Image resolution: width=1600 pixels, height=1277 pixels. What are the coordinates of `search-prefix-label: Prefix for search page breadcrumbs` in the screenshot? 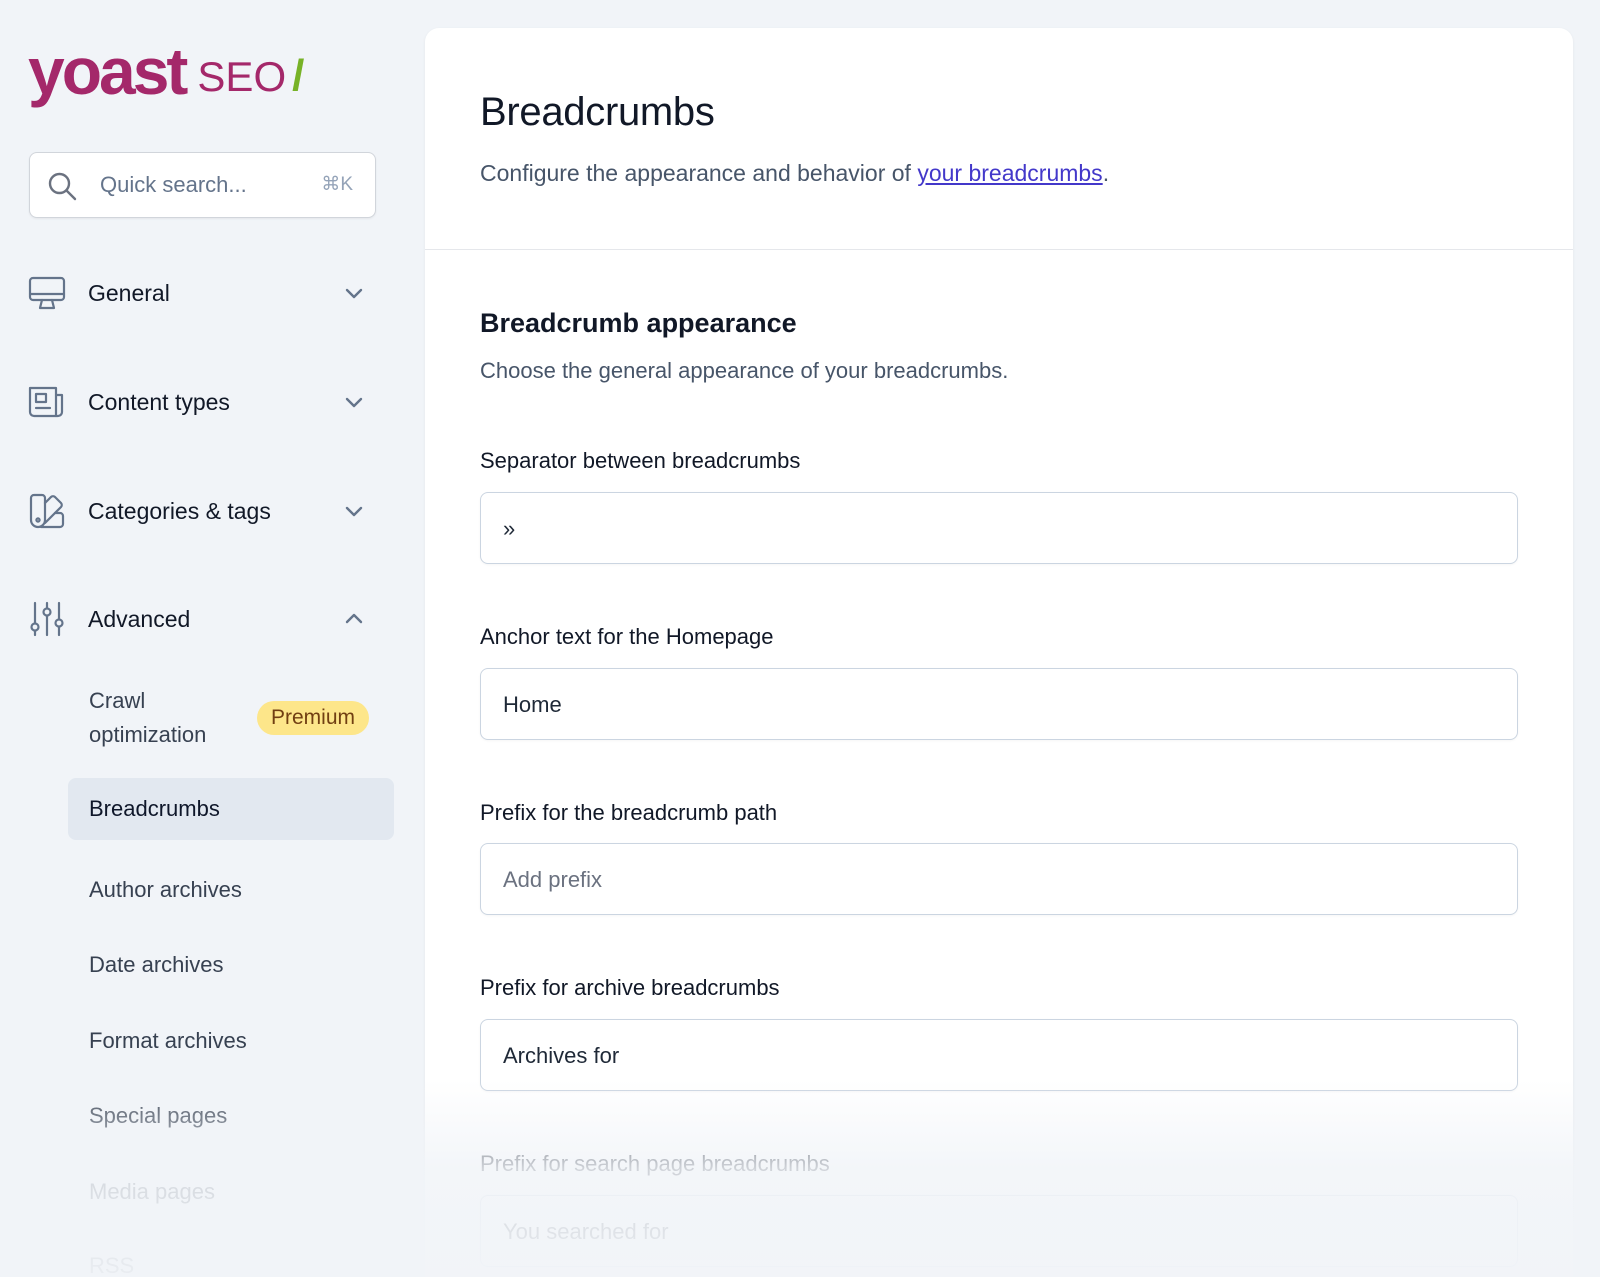 It's located at (655, 1163).